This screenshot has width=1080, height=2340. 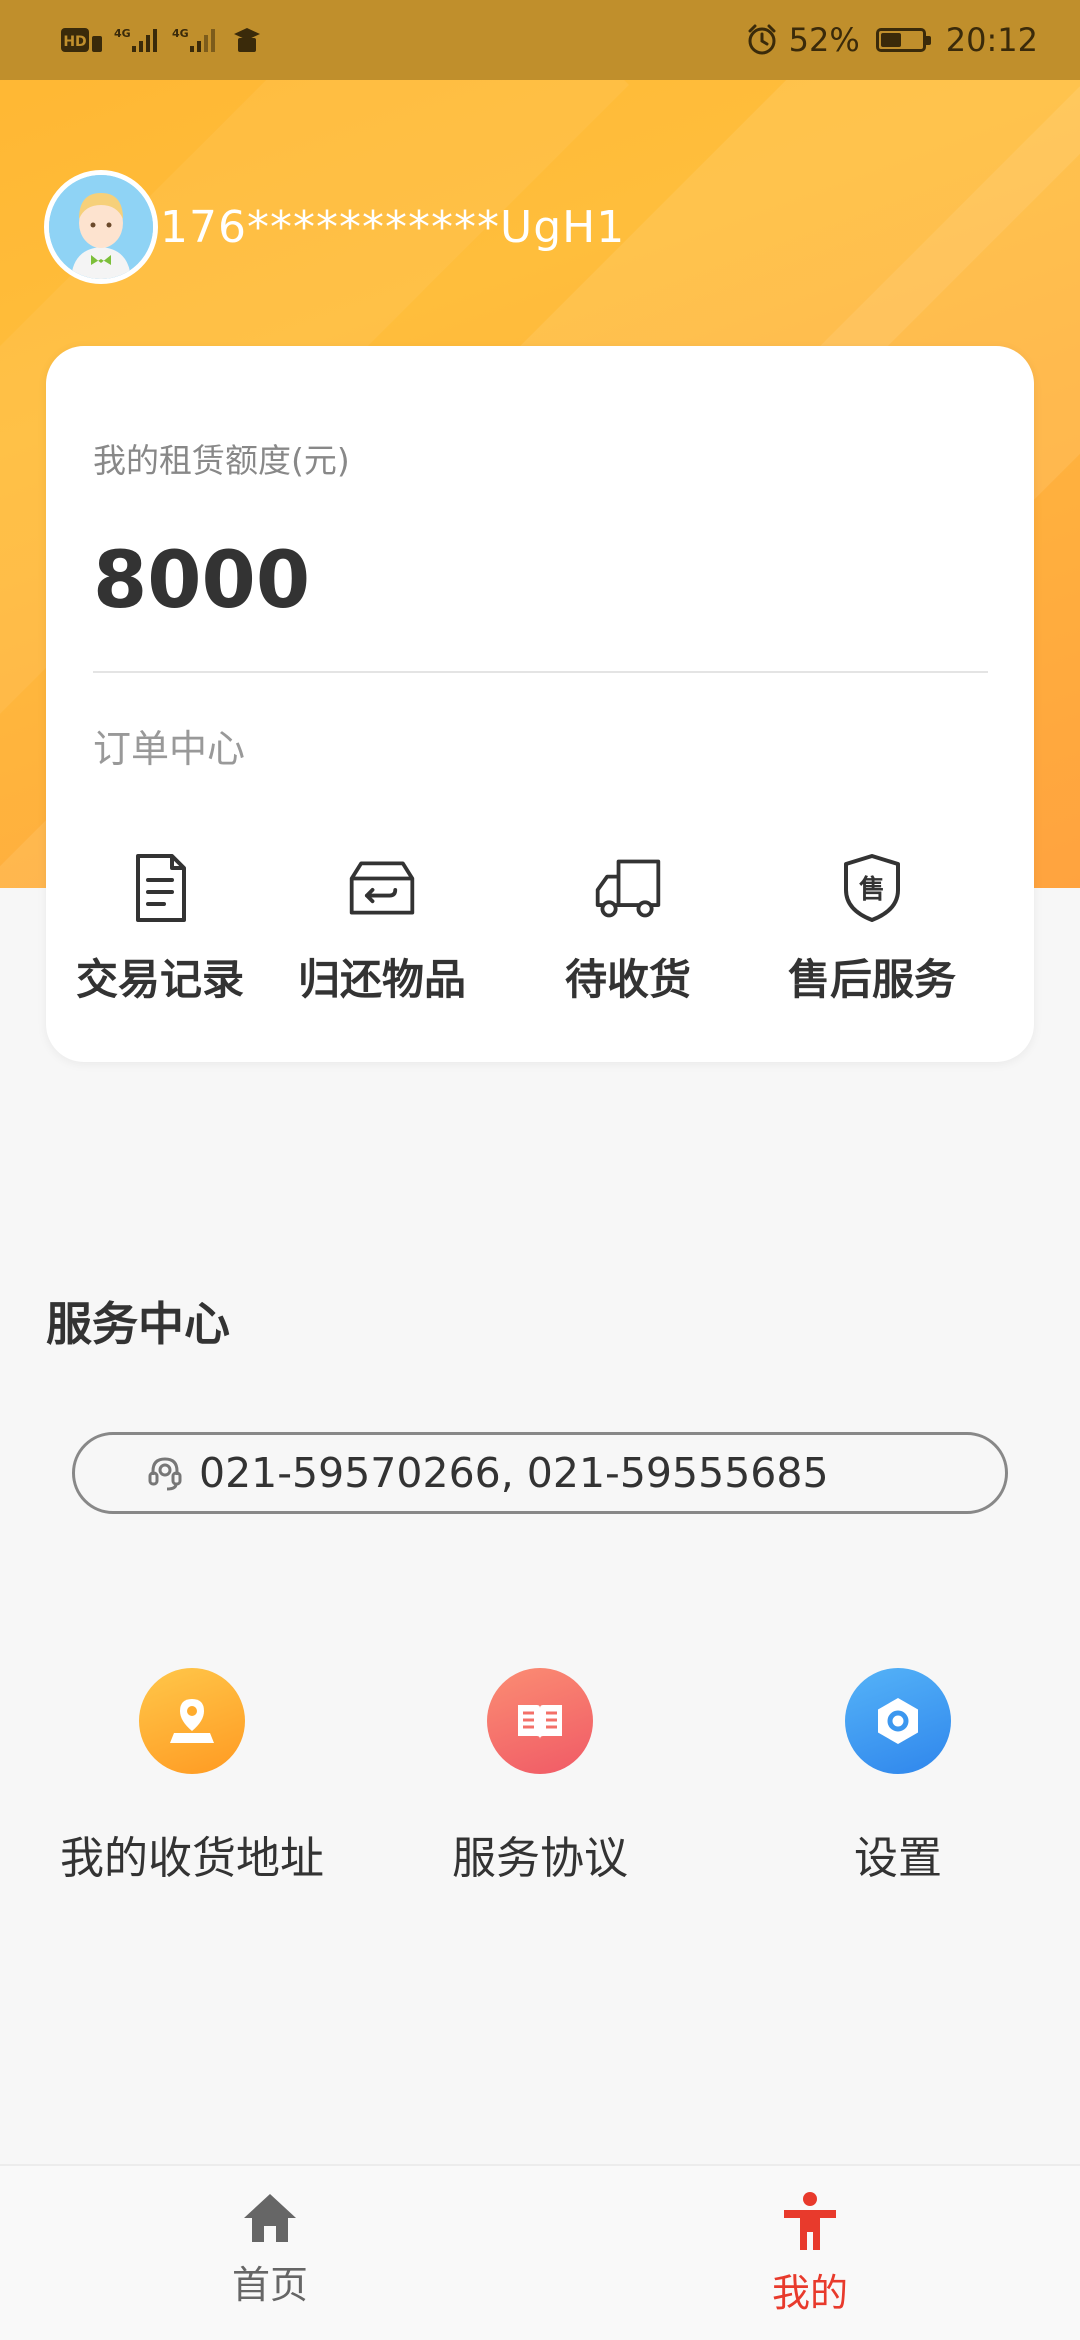 I want to click on divider, so click(x=540, y=672).